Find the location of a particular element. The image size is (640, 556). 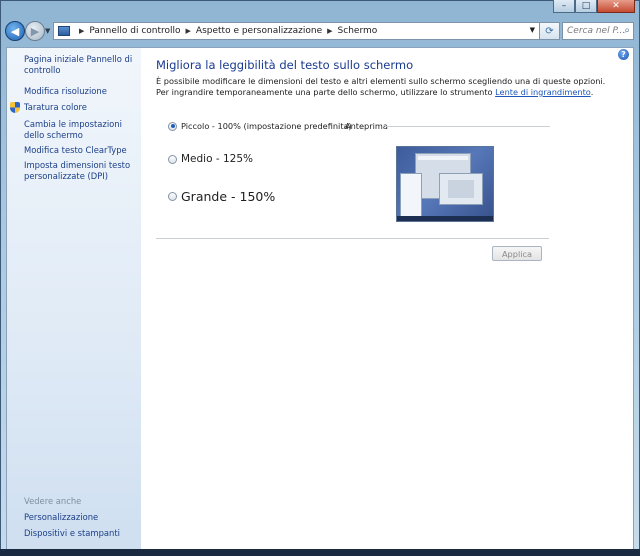

preview-divider is located at coordinates (467, 126).